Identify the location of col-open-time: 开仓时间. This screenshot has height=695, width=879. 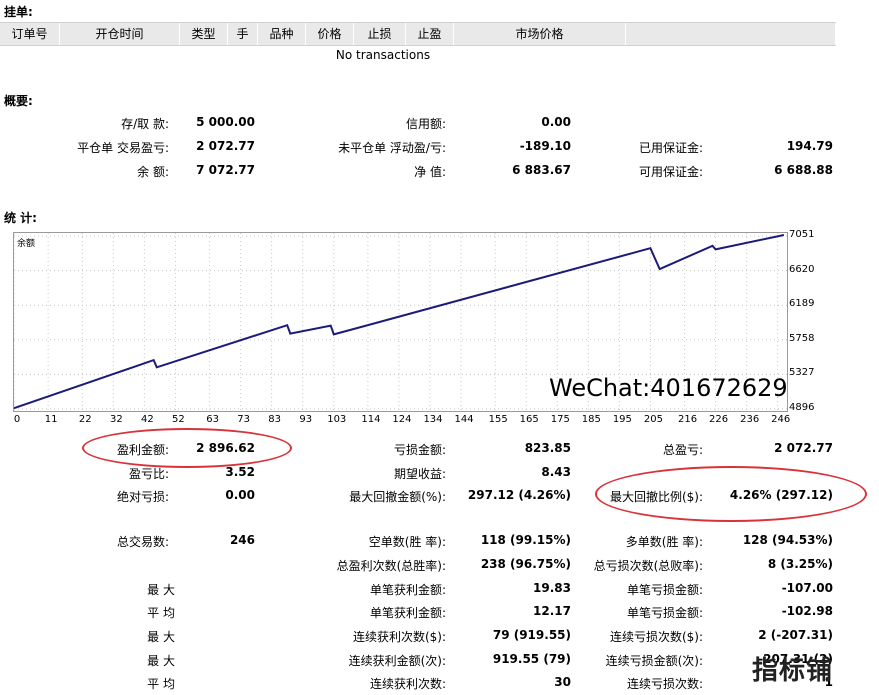
(120, 34).